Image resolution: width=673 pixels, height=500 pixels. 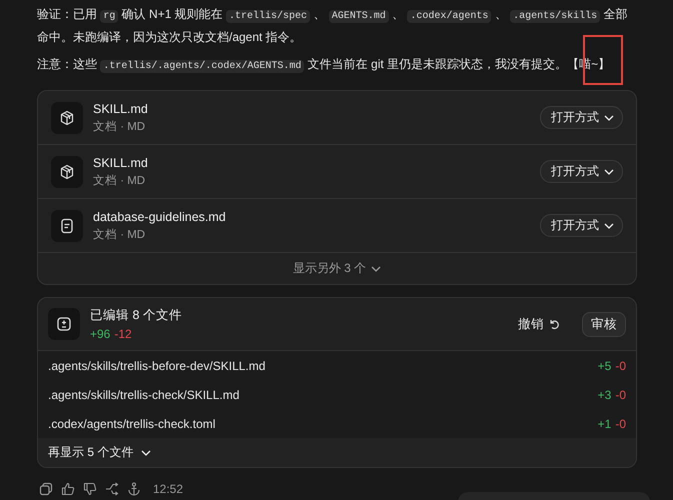 What do you see at coordinates (112, 489) in the screenshot?
I see `branch-icon` at bounding box center [112, 489].